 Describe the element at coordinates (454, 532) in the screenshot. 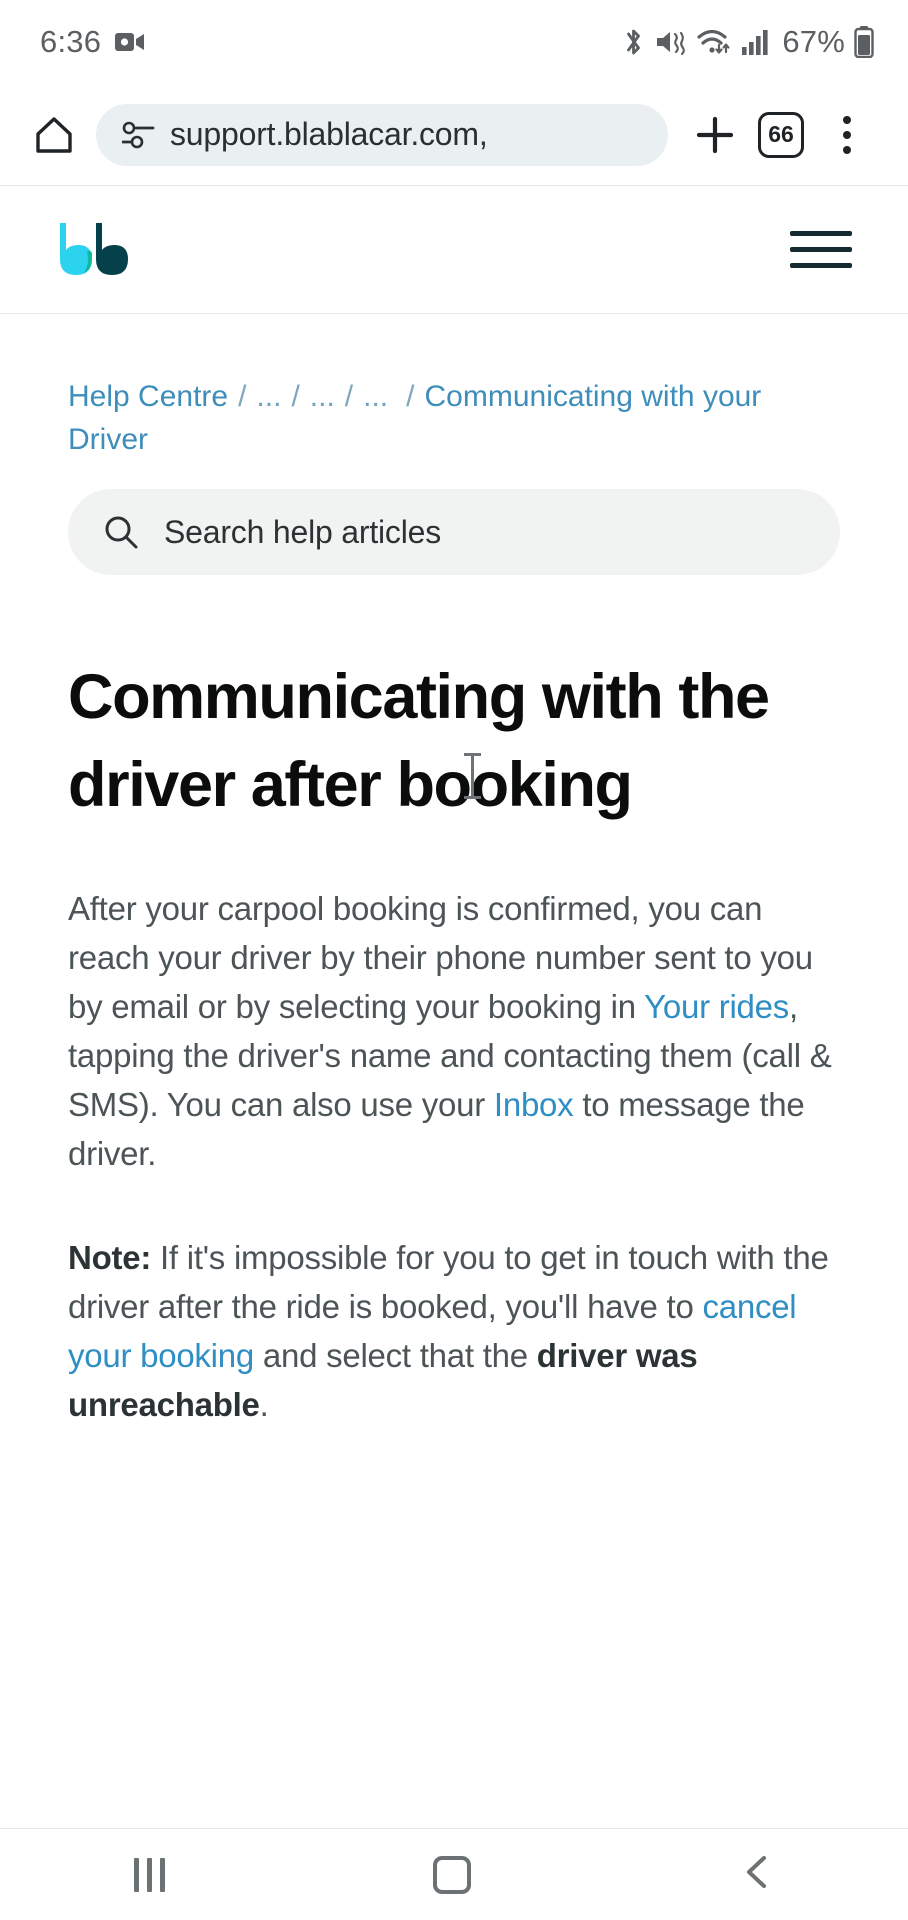

I see `search-input: Search help articles` at that location.